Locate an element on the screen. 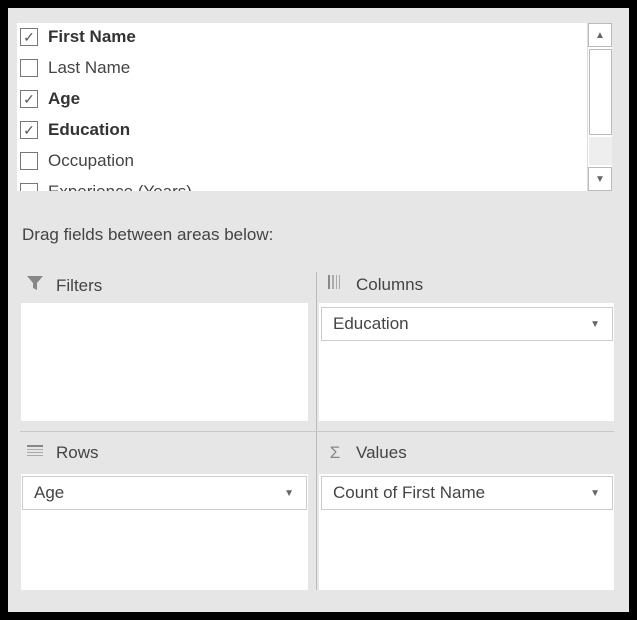  field-item: Last Name is located at coordinates (75, 68).